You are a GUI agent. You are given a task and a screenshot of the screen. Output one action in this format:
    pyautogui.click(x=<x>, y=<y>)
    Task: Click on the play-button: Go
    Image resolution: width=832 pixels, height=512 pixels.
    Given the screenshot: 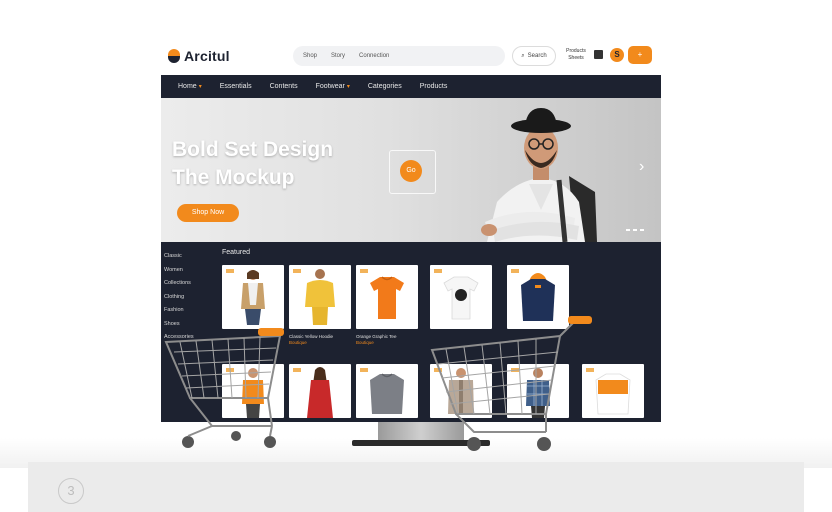 What is the action you would take?
    pyautogui.click(x=411, y=171)
    